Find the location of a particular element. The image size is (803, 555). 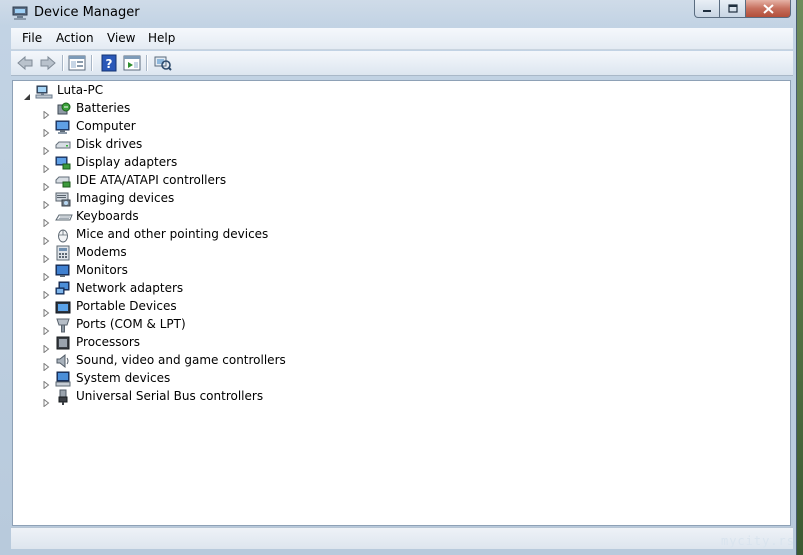

toolbar: ? is located at coordinates (402, 63).